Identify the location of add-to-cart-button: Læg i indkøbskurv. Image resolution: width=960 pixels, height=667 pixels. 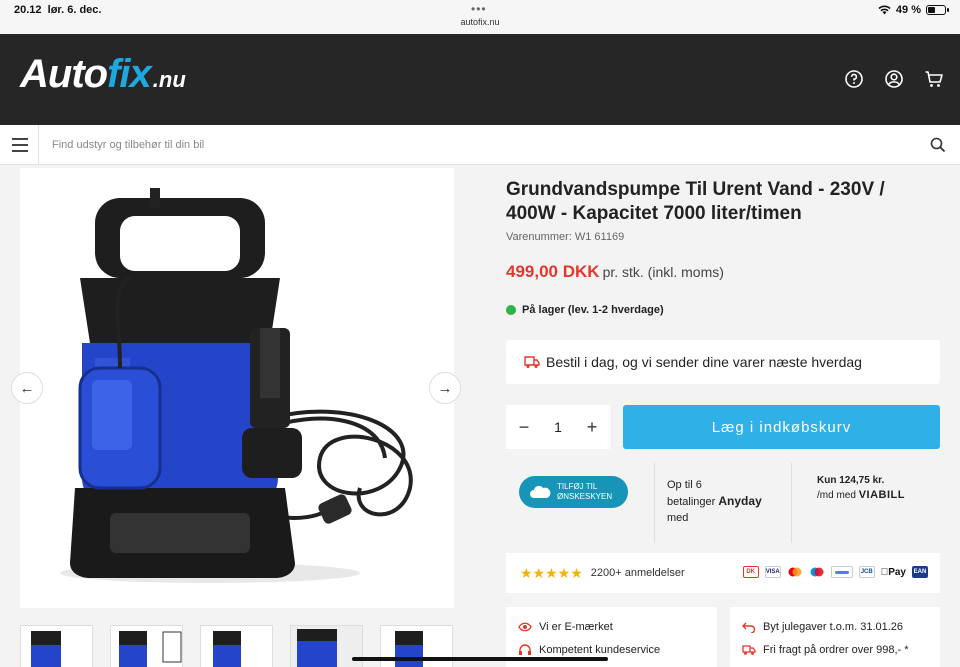
(781, 427).